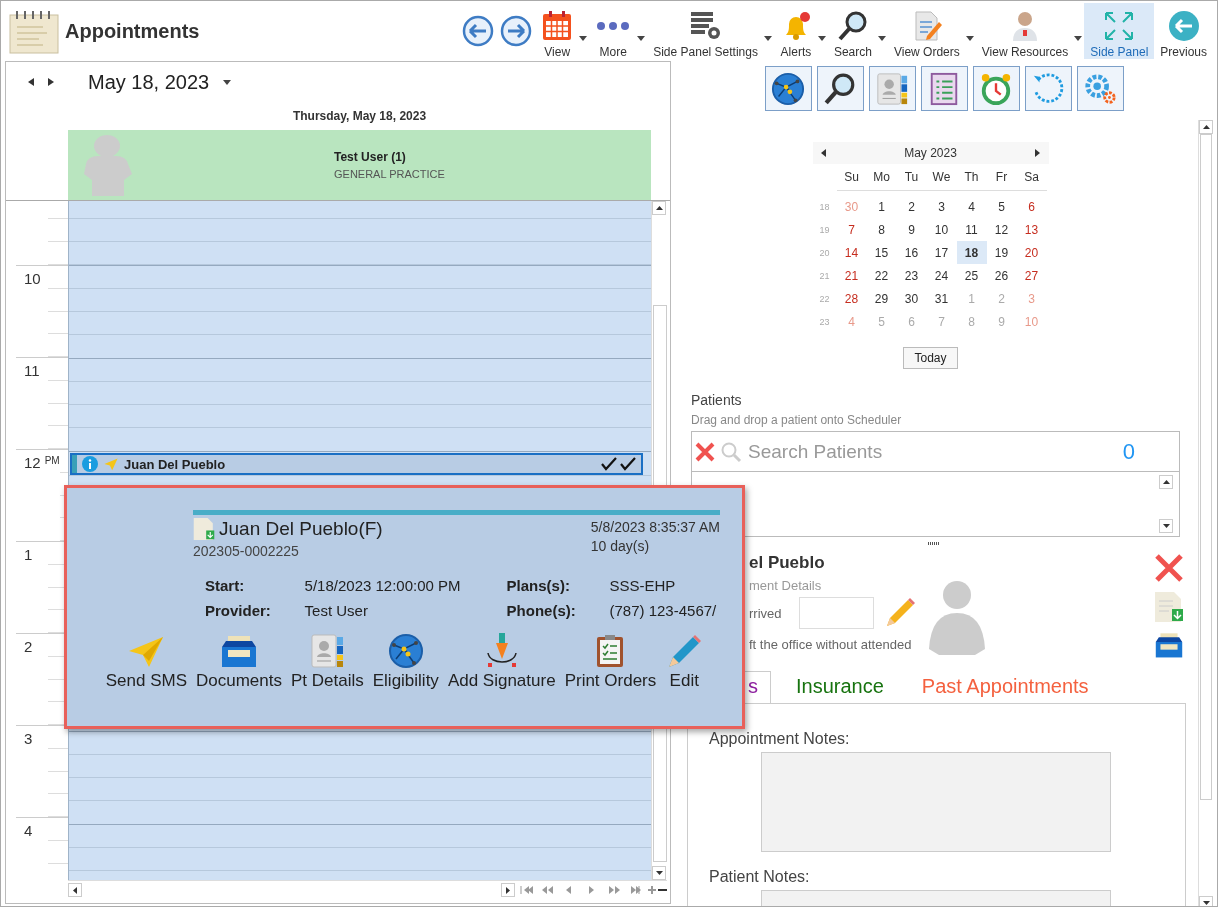 The width and height of the screenshot is (1218, 907). I want to click on weekday-label: Mo, so click(881, 177).